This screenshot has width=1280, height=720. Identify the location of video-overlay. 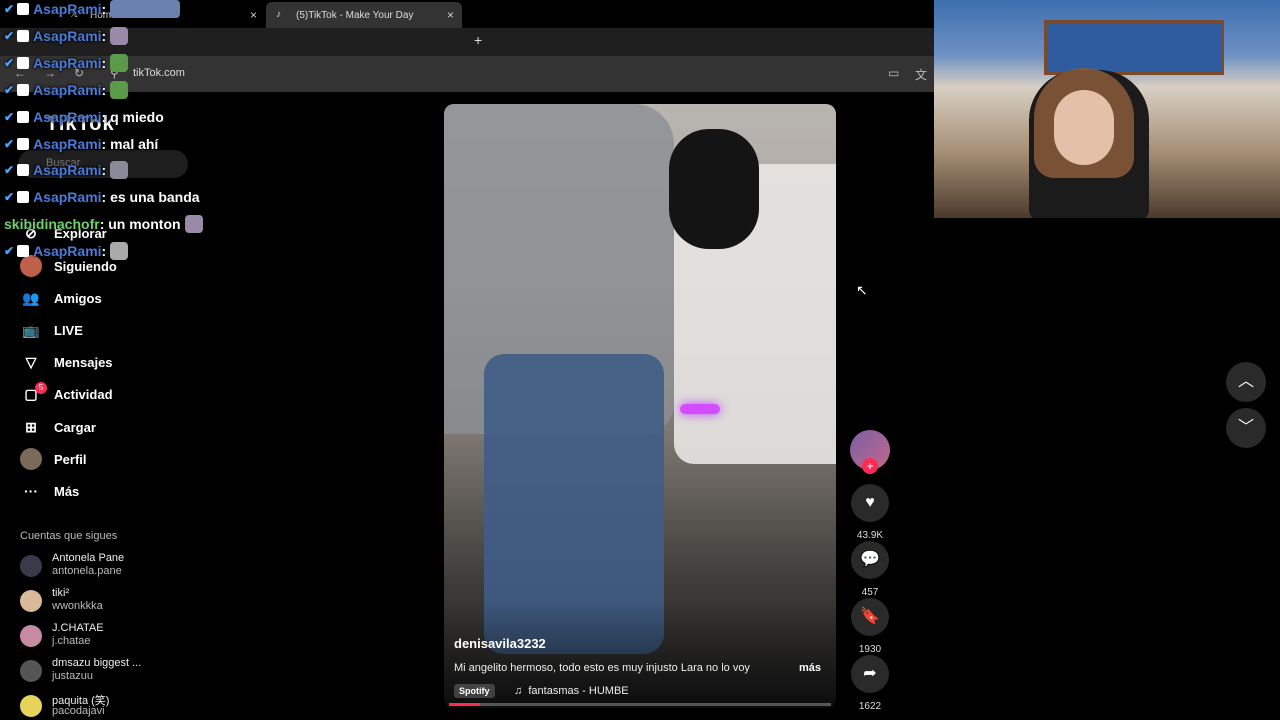
(640, 653).